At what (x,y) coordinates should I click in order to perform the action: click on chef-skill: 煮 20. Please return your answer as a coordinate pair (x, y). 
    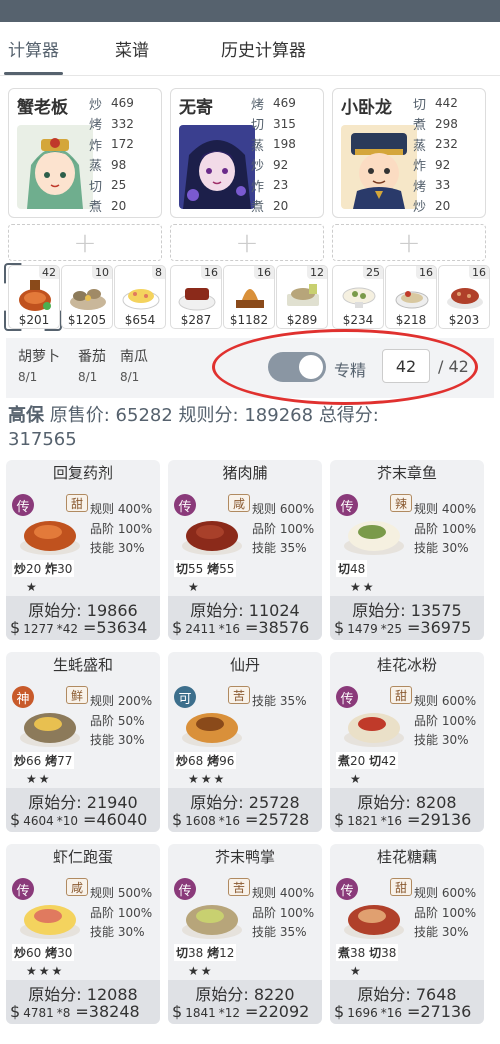
    Looking at the image, I should click on (108, 207).